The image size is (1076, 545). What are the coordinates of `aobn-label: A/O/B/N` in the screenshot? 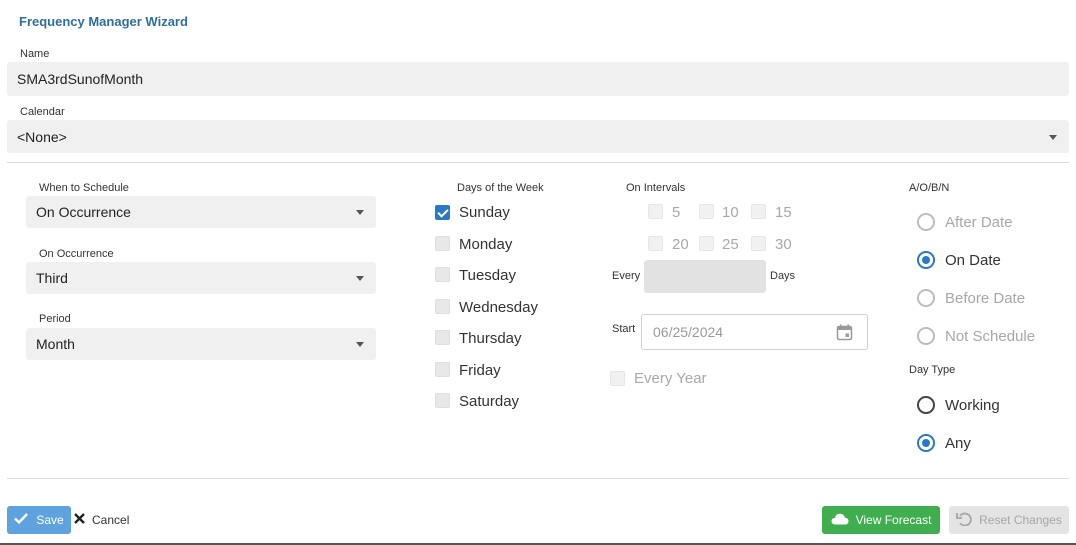 It's located at (929, 188).